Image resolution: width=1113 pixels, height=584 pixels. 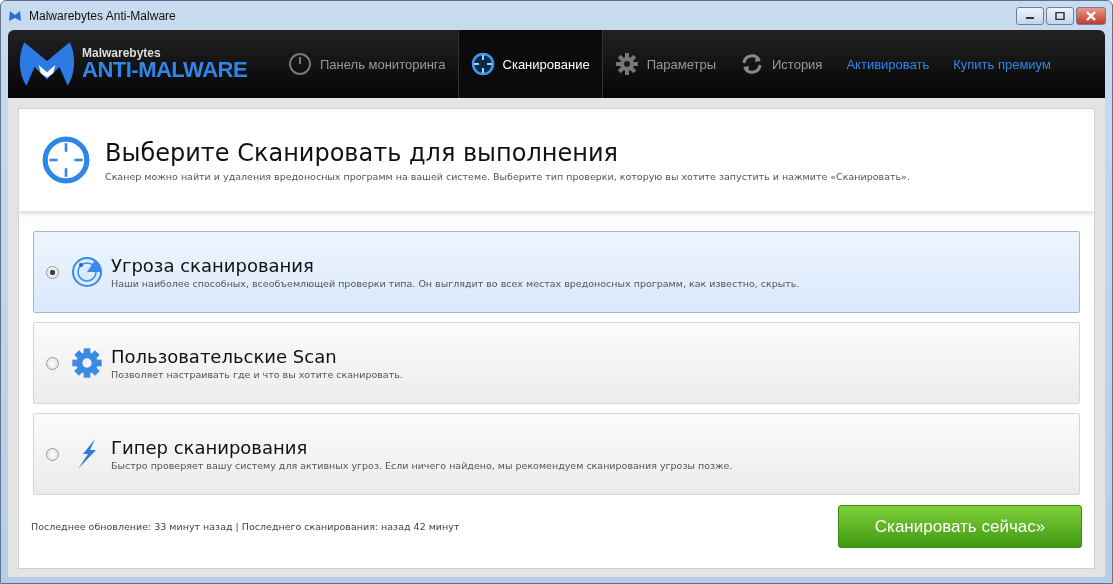 I want to click on option-description: Позволяет настраивать где и что вы хотите сканировать., so click(x=257, y=374).